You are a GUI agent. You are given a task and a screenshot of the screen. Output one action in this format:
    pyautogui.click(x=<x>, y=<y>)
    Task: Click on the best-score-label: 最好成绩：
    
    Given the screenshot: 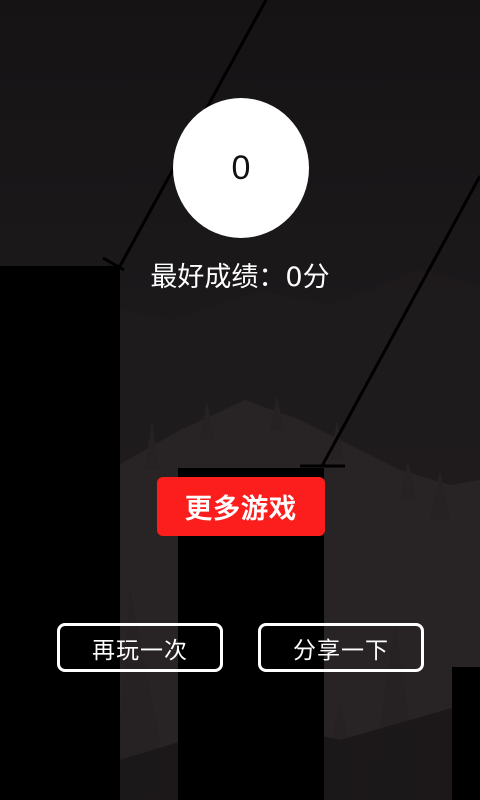 What is the action you would take?
    pyautogui.click(x=218, y=277)
    